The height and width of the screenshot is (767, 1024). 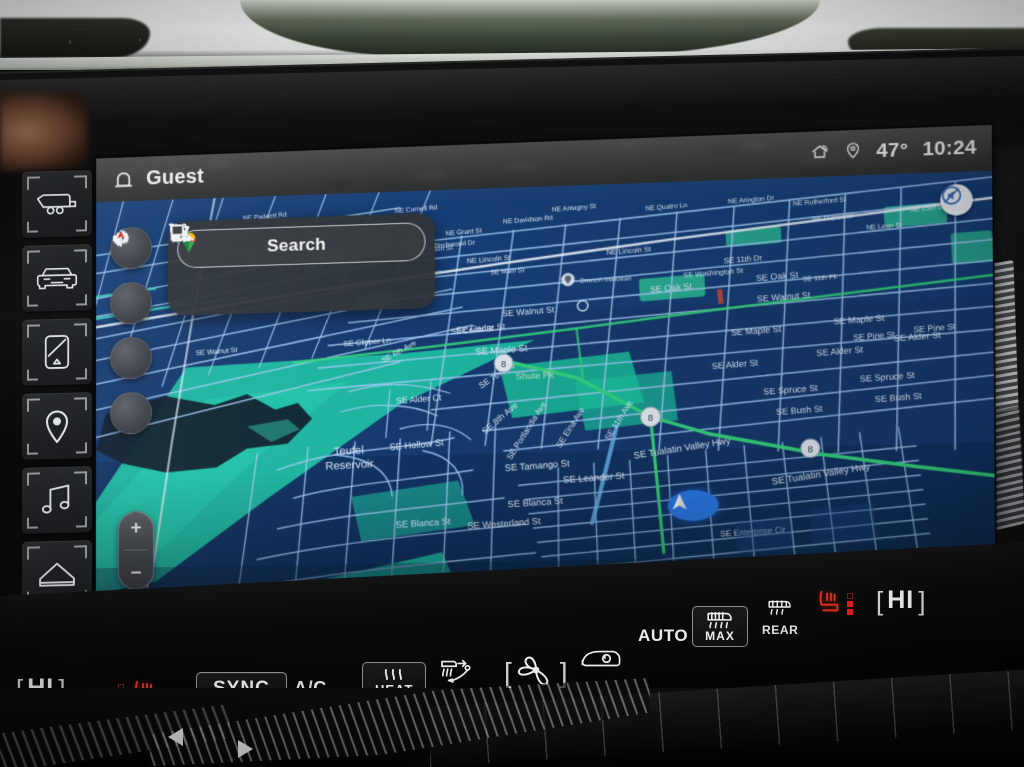 I want to click on gas-pump-icon, so click(x=198, y=263).